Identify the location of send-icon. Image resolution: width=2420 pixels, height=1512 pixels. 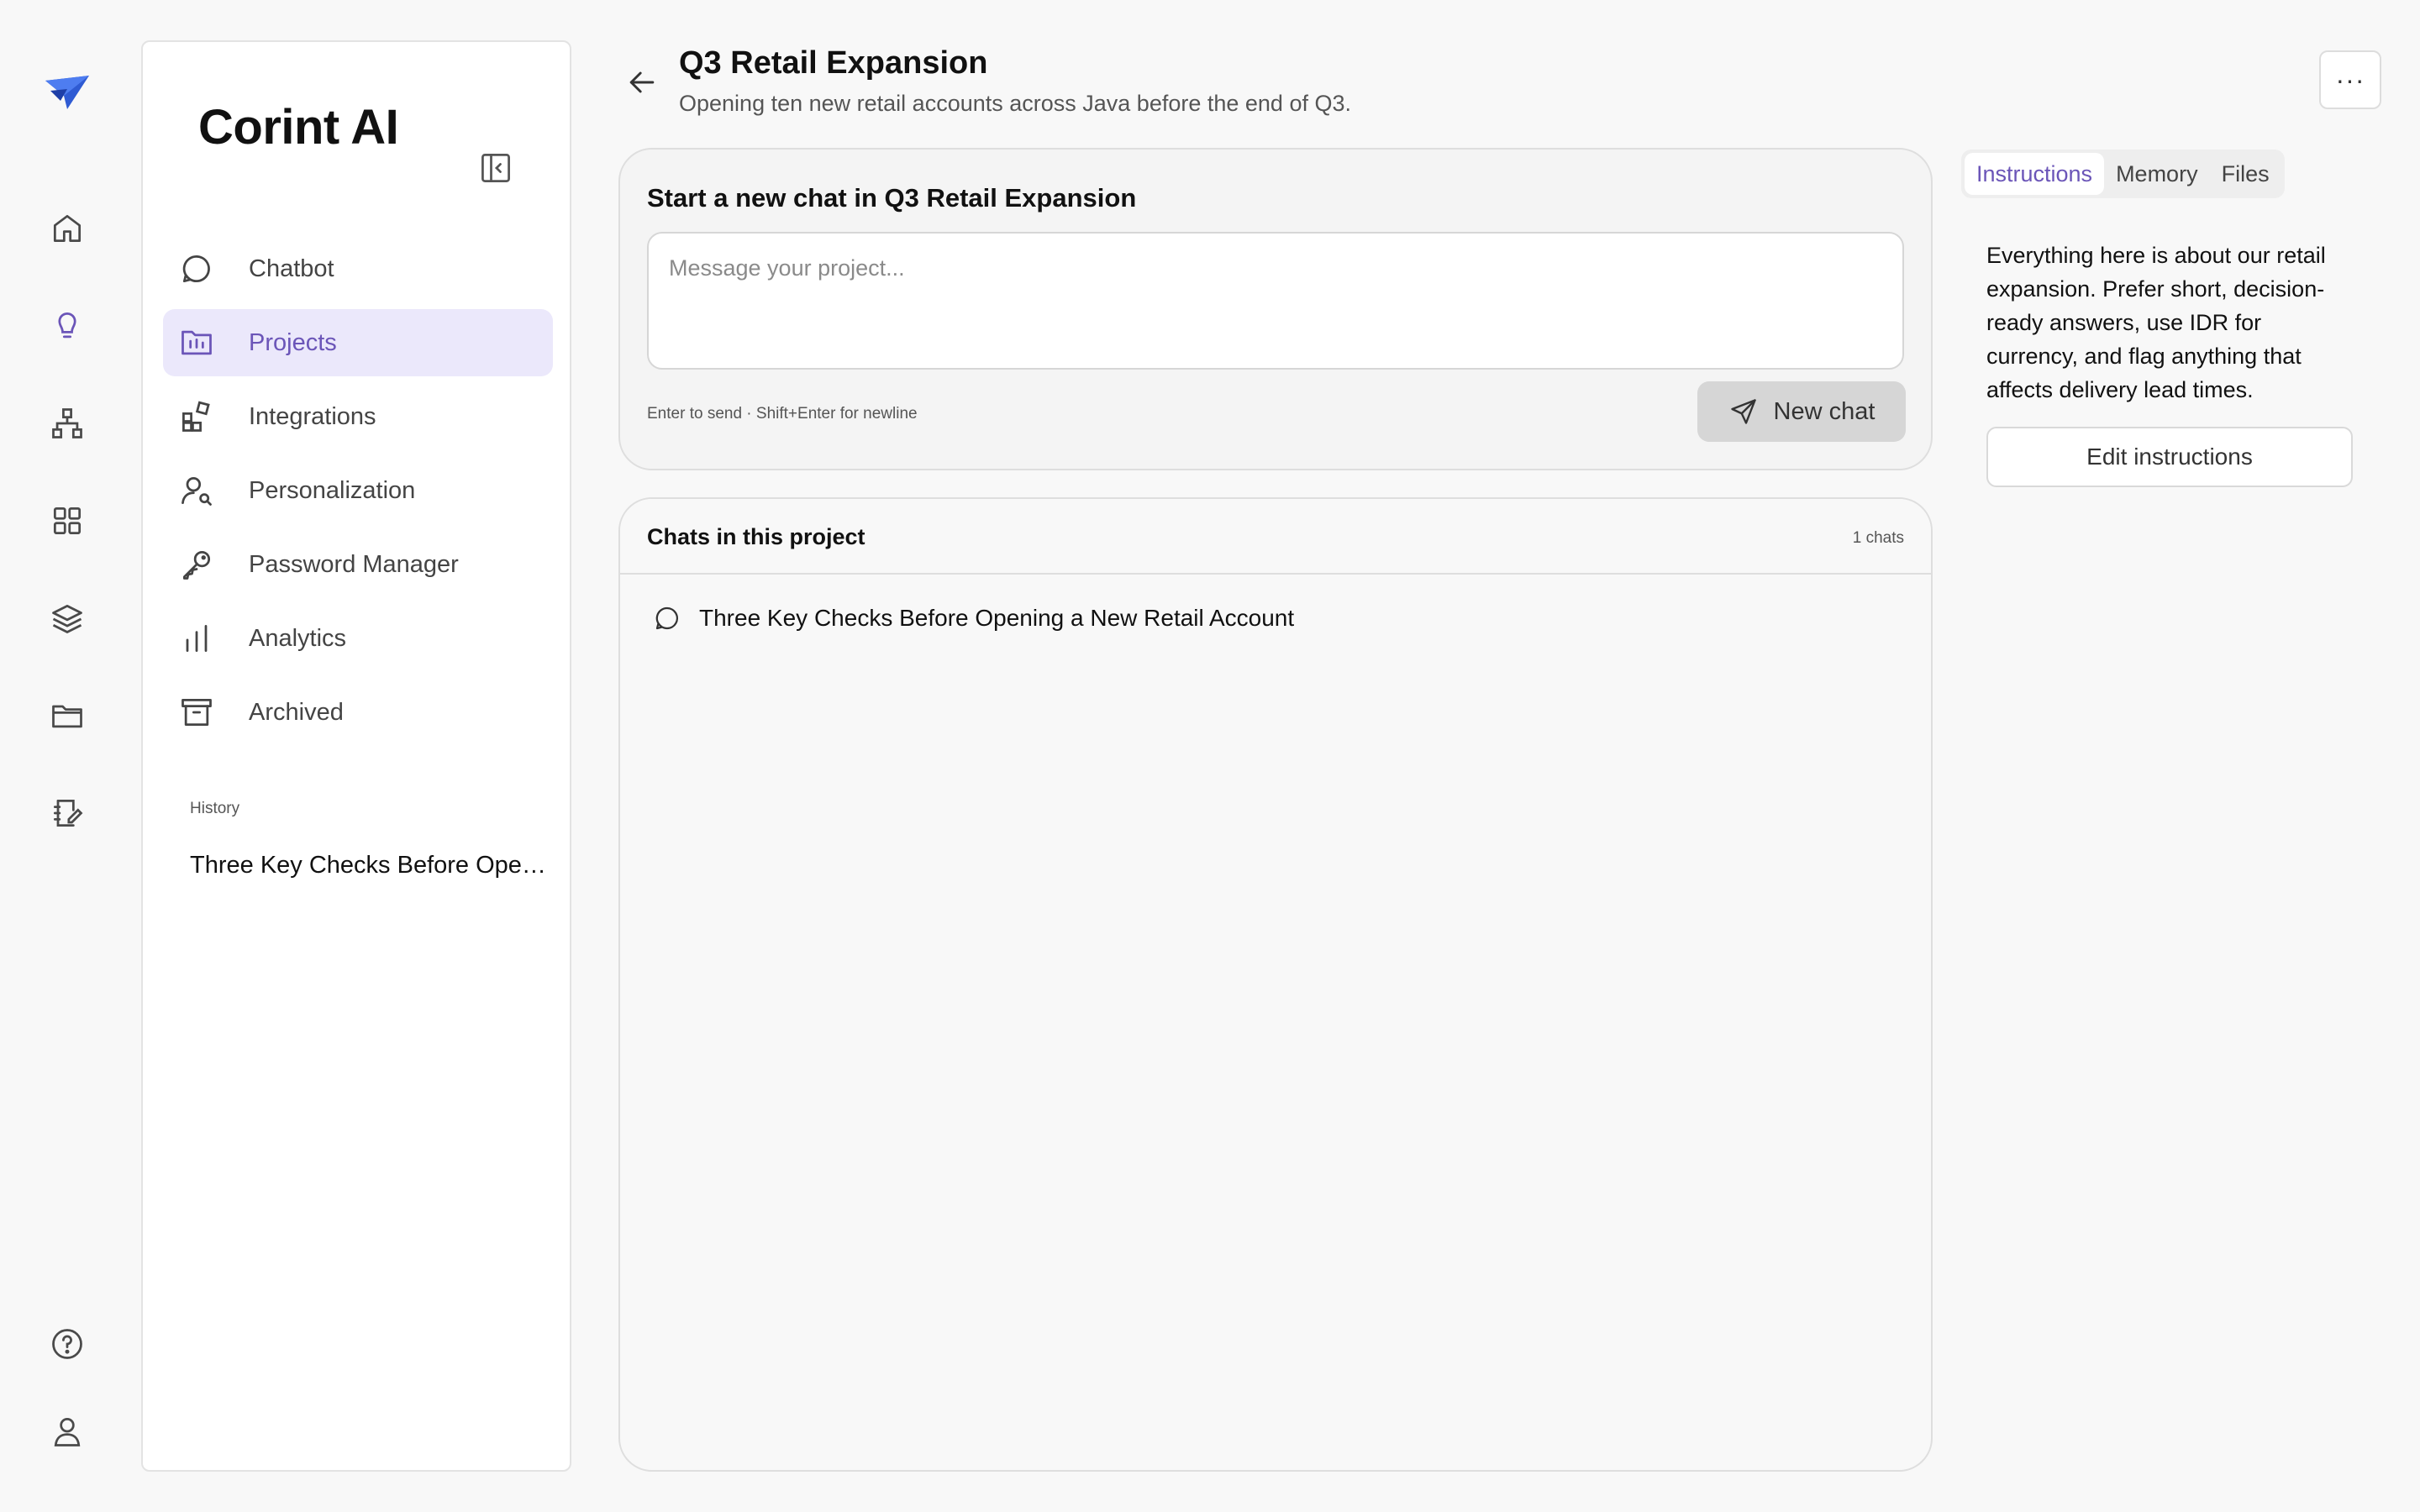
(1743, 411).